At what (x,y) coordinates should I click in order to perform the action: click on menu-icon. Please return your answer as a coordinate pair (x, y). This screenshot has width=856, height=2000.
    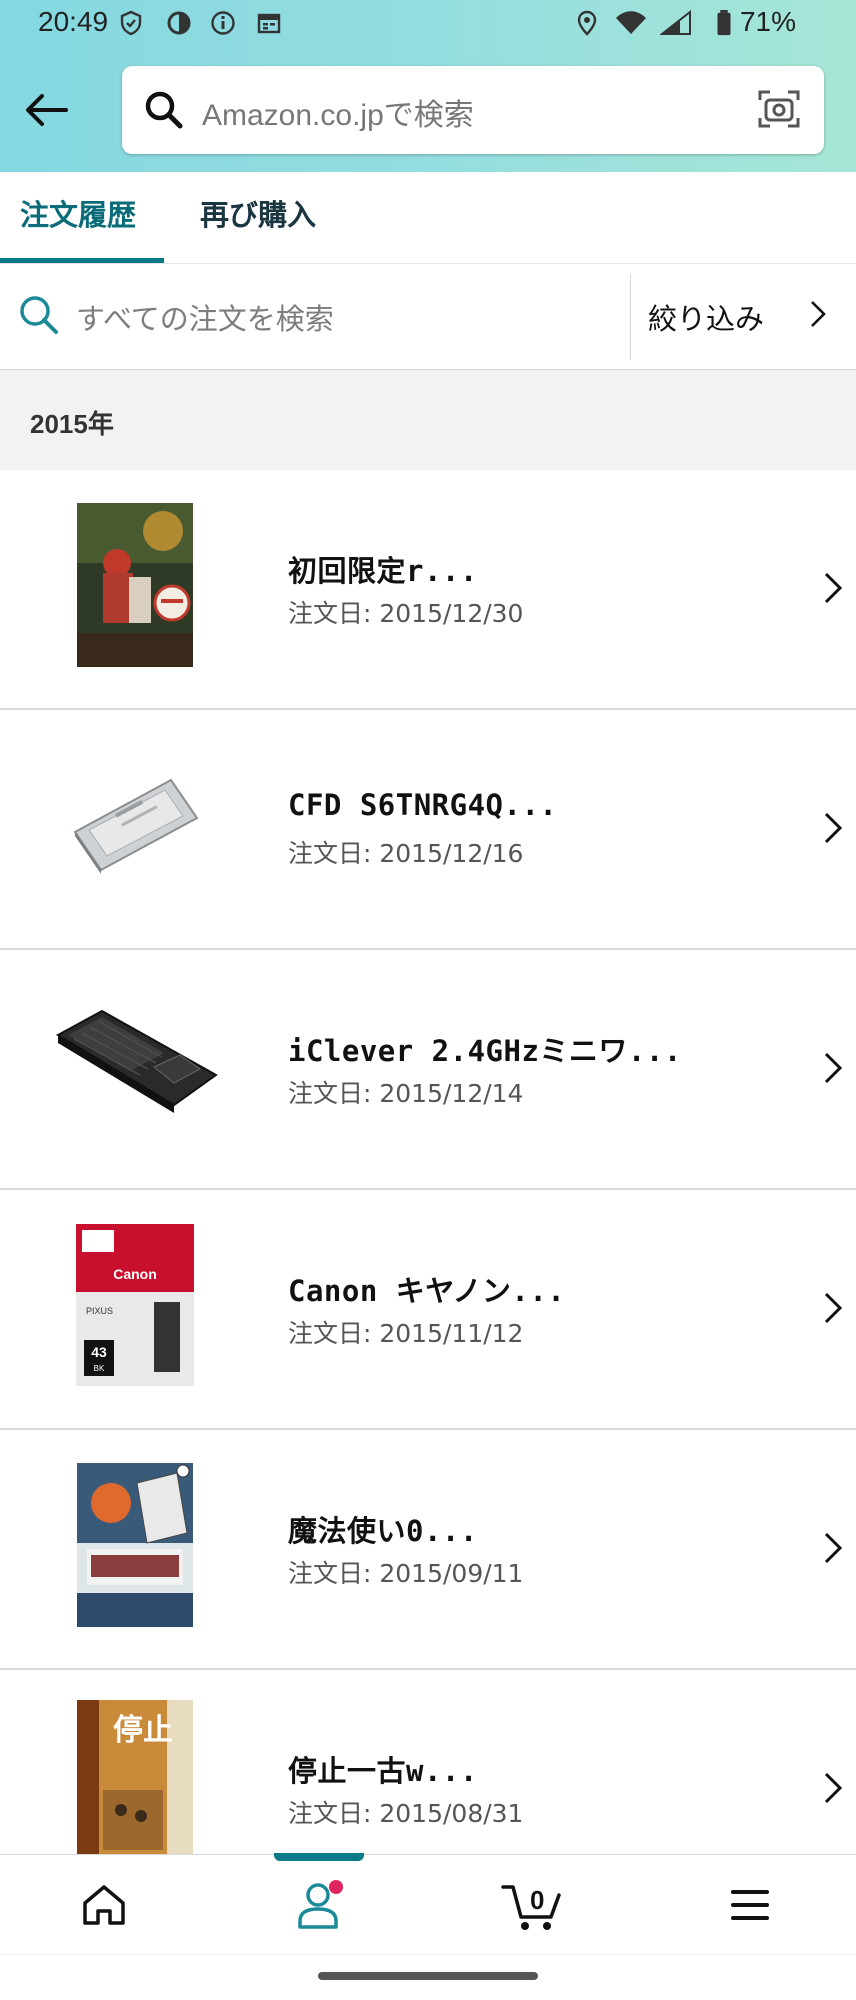
    Looking at the image, I should click on (750, 1905).